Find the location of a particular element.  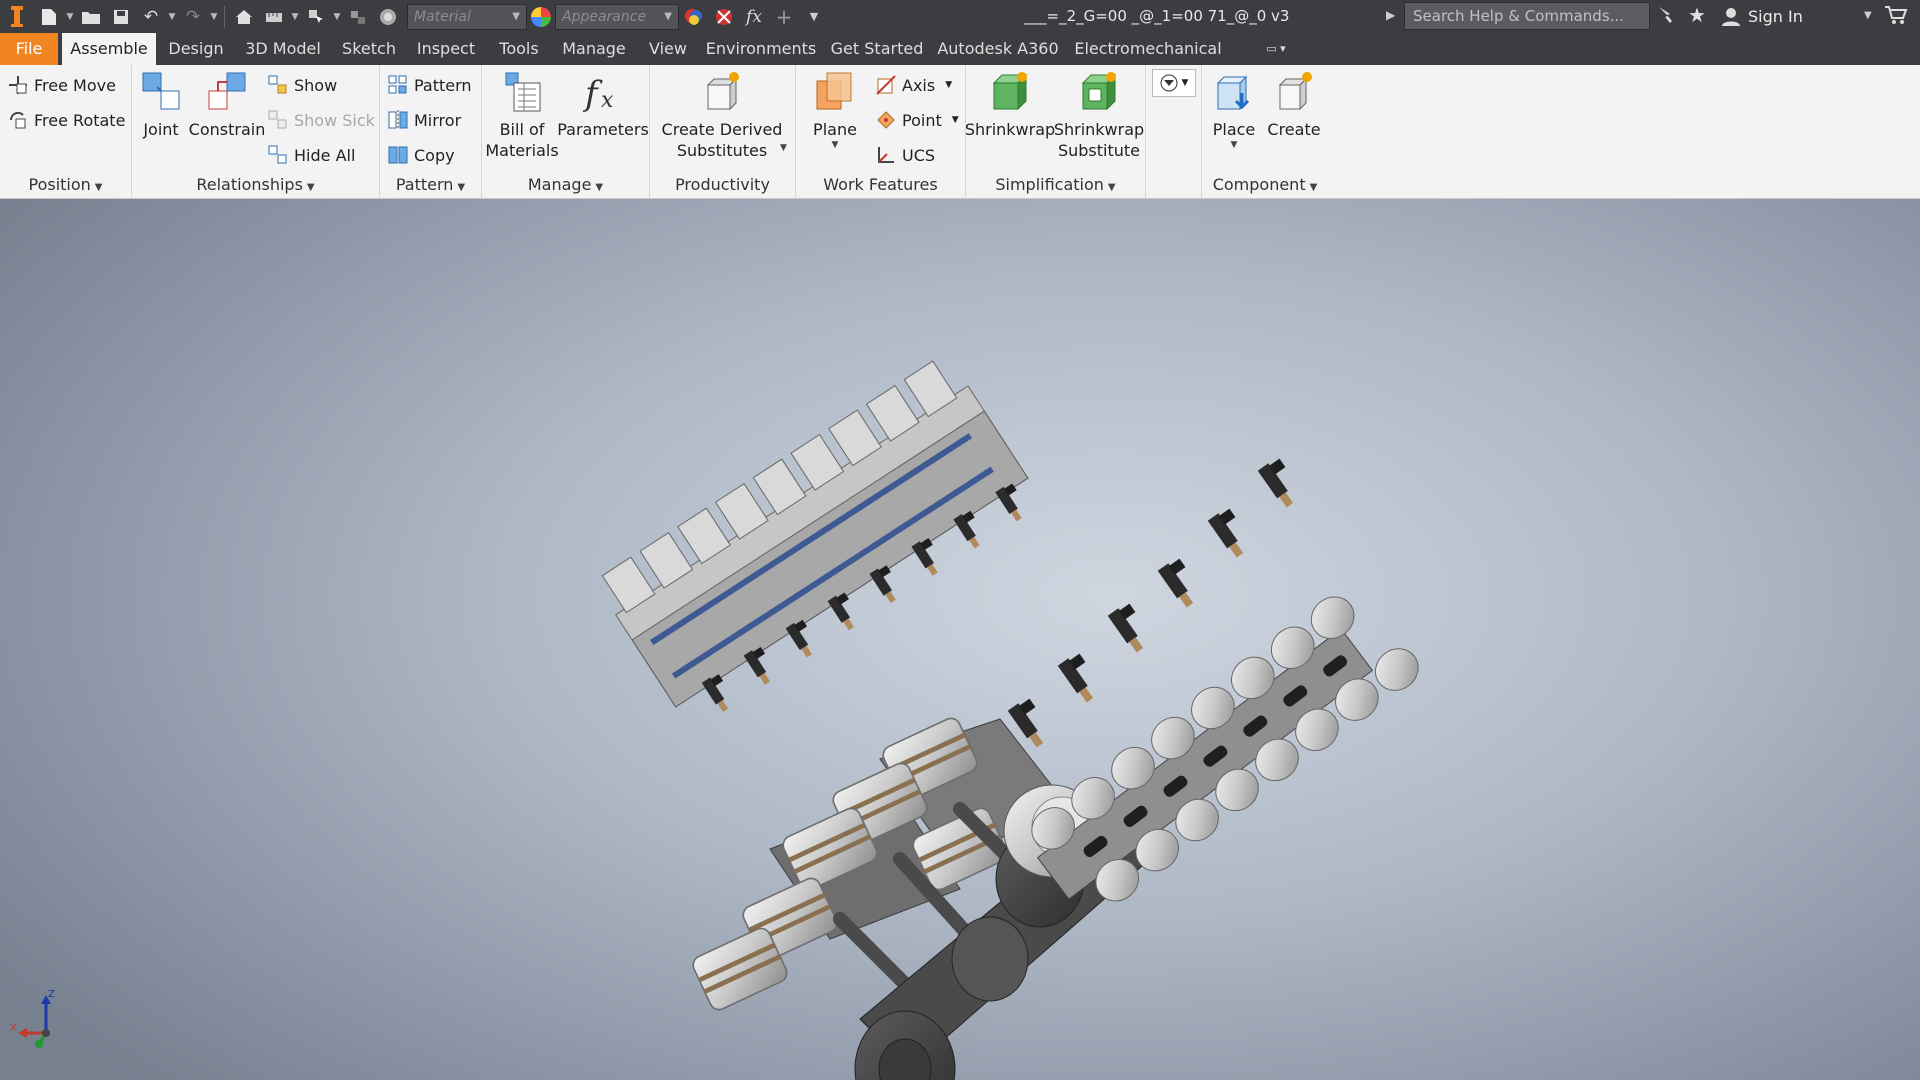

tab-tools: Tools is located at coordinates (519, 49).